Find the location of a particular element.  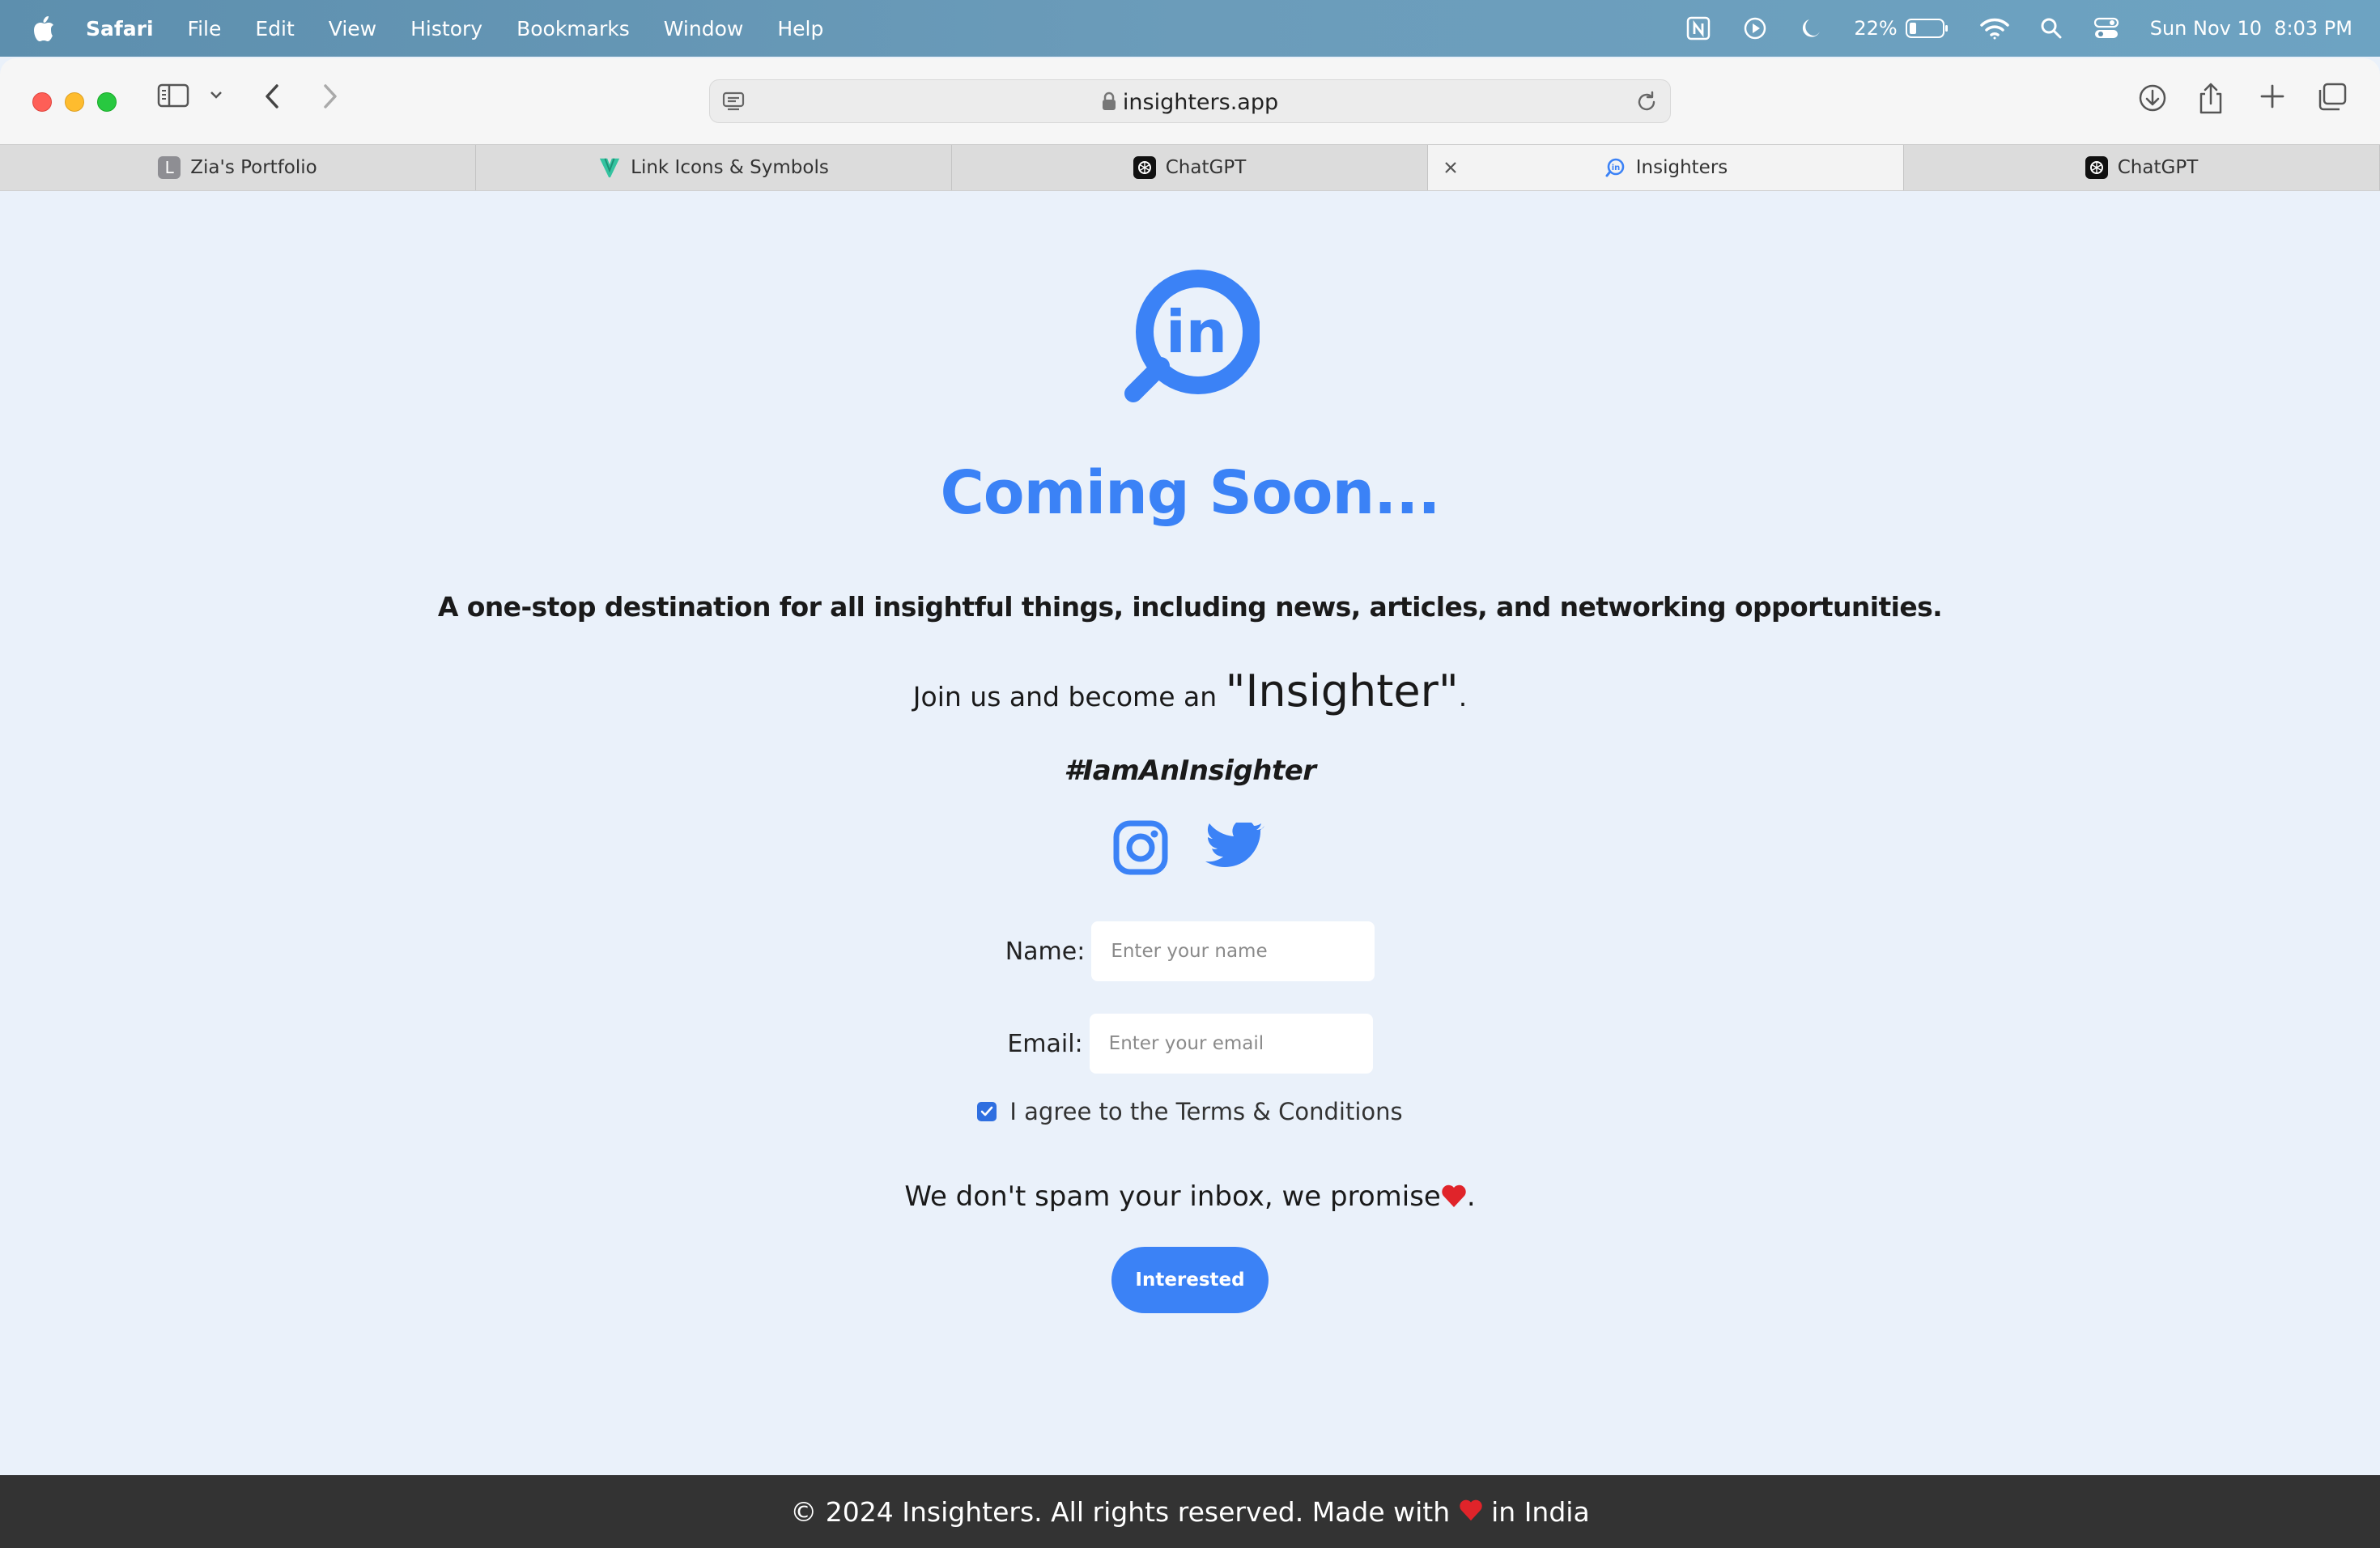

insighters-logo-icon: in is located at coordinates (1192, 336).